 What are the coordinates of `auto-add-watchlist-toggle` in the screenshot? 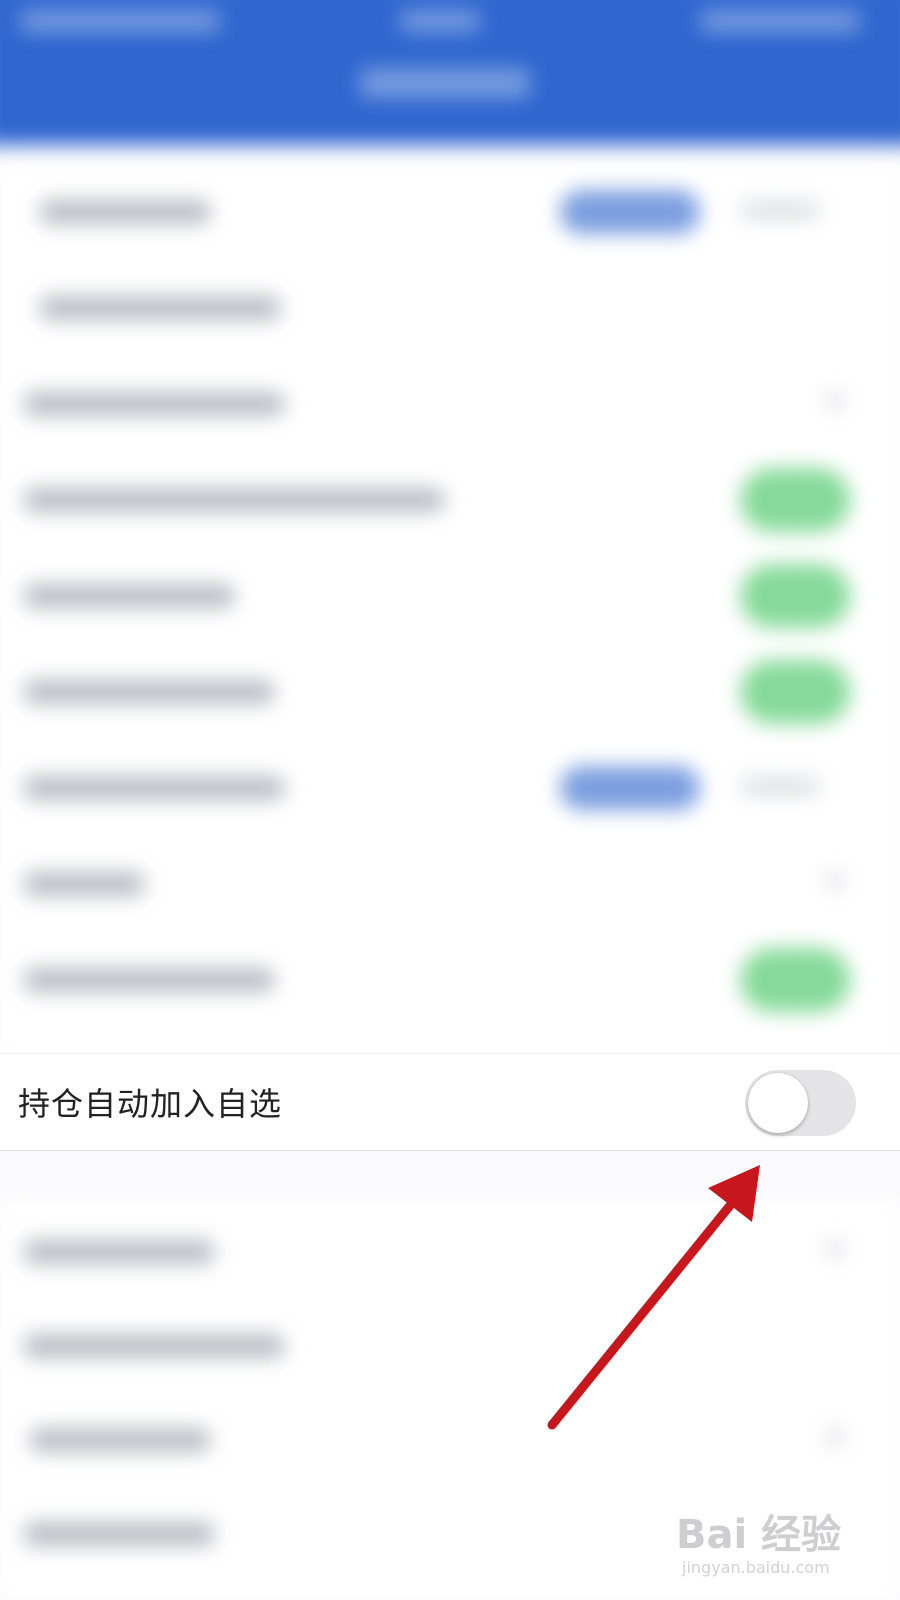 It's located at (800, 1103).